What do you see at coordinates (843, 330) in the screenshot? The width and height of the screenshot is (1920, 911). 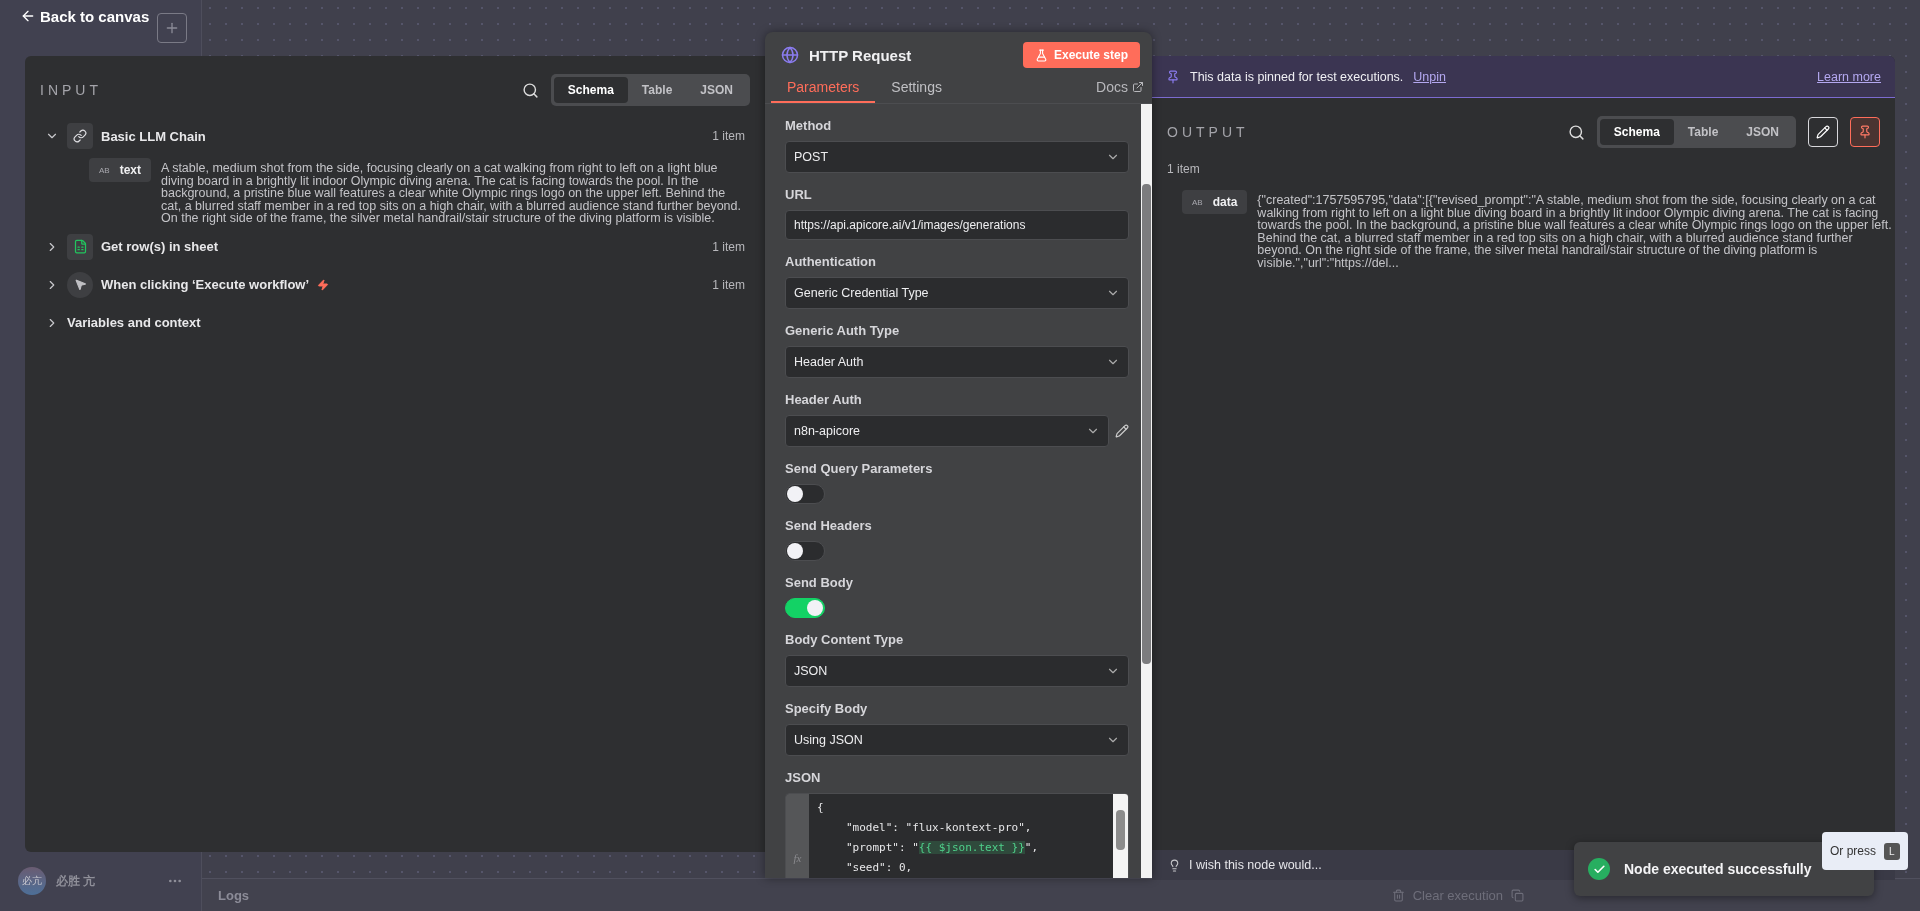 I see `field-label: Generic Auth Type` at bounding box center [843, 330].